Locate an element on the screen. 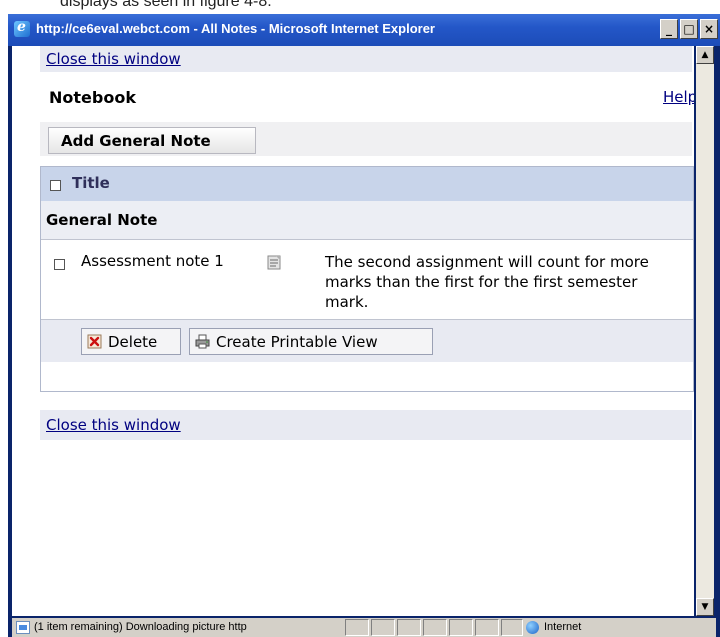  table-header-row: Title is located at coordinates (367, 184).